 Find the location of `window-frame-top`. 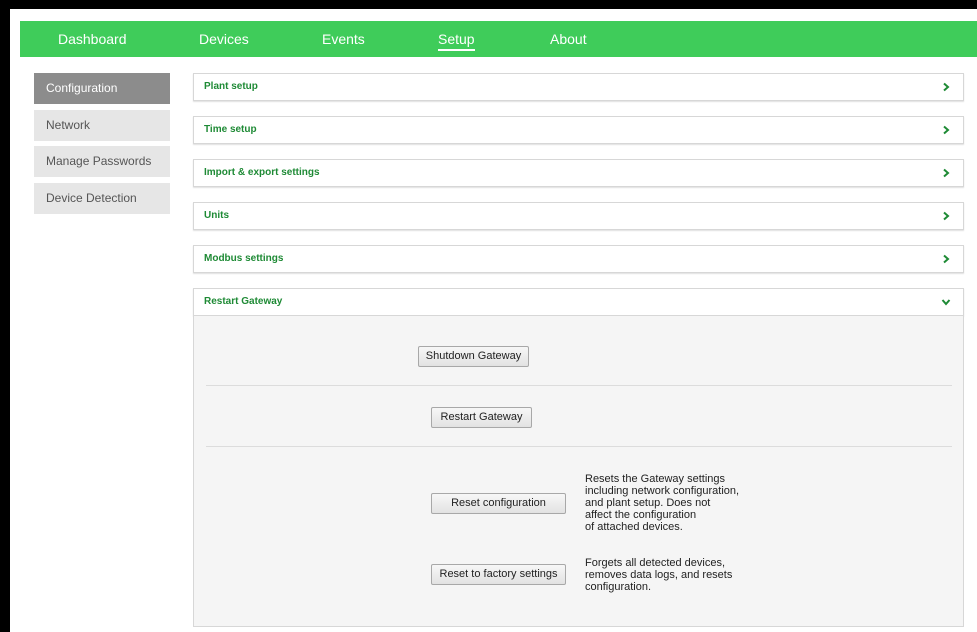

window-frame-top is located at coordinates (488, 4).